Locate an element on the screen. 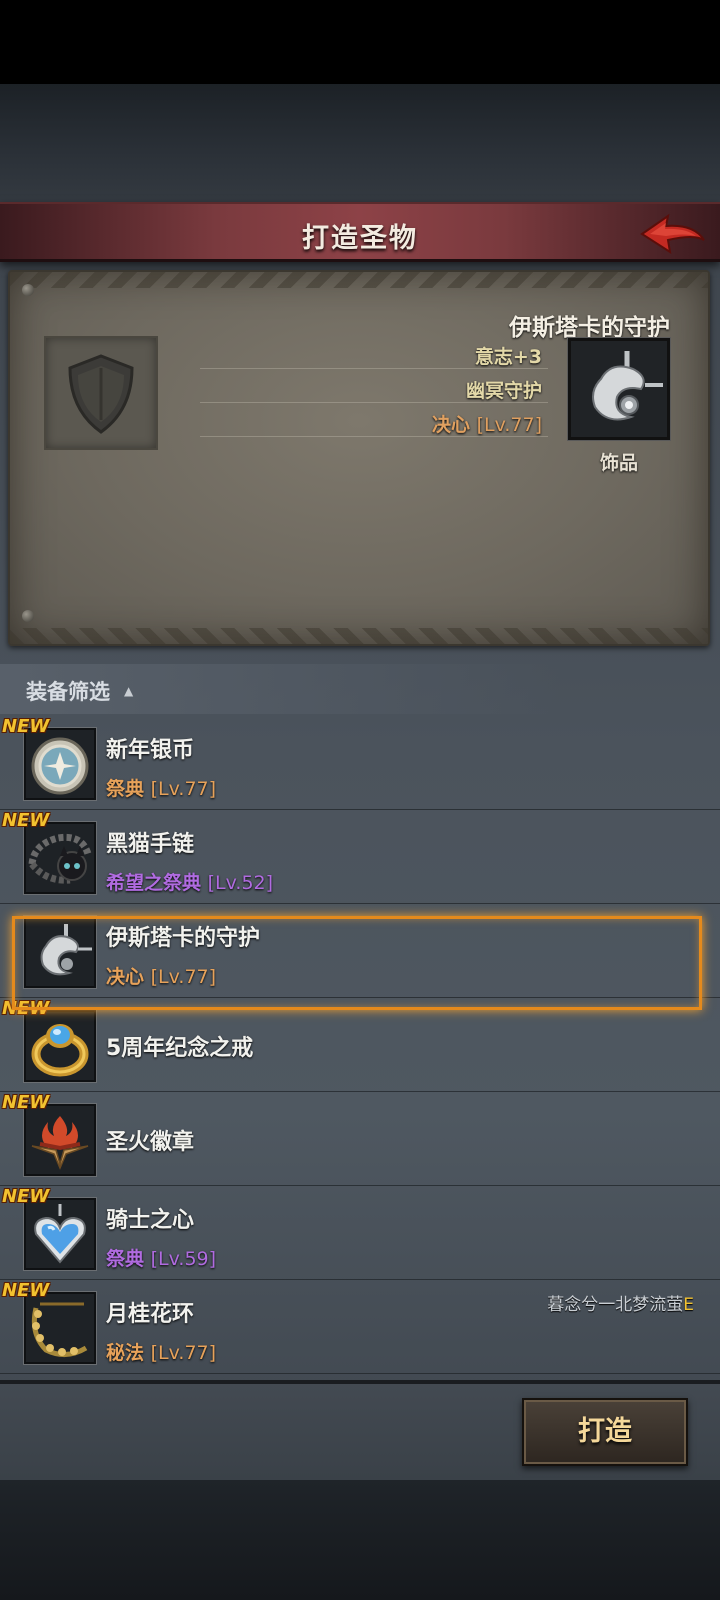  equipment-filter: 装备筛选 ▲ is located at coordinates (280, 689).